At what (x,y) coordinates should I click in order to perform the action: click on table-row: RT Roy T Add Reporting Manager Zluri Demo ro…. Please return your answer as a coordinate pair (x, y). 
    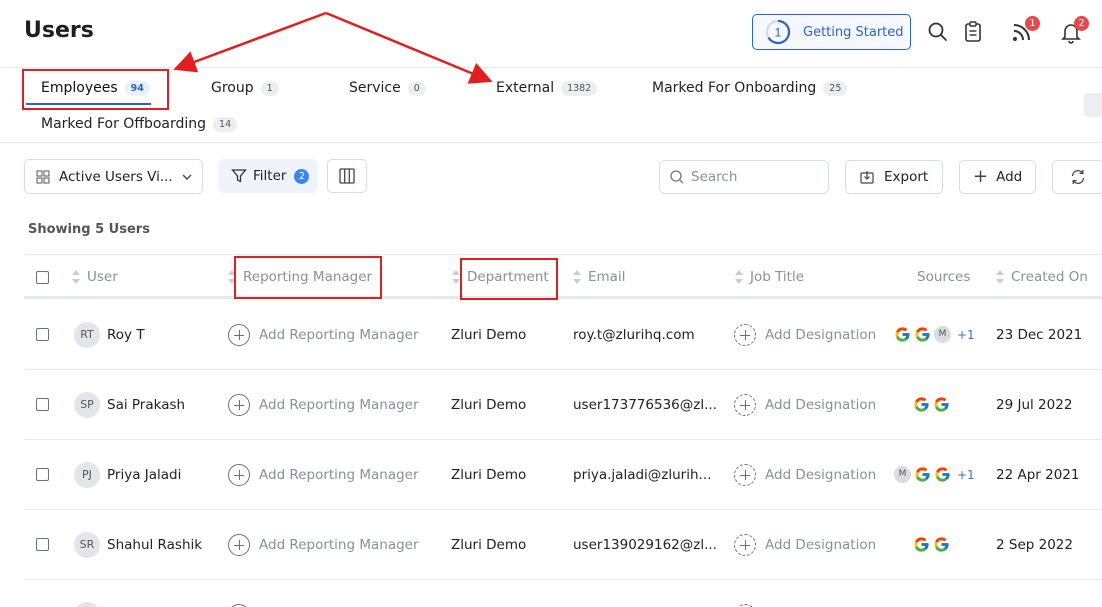
    Looking at the image, I should click on (563, 335).